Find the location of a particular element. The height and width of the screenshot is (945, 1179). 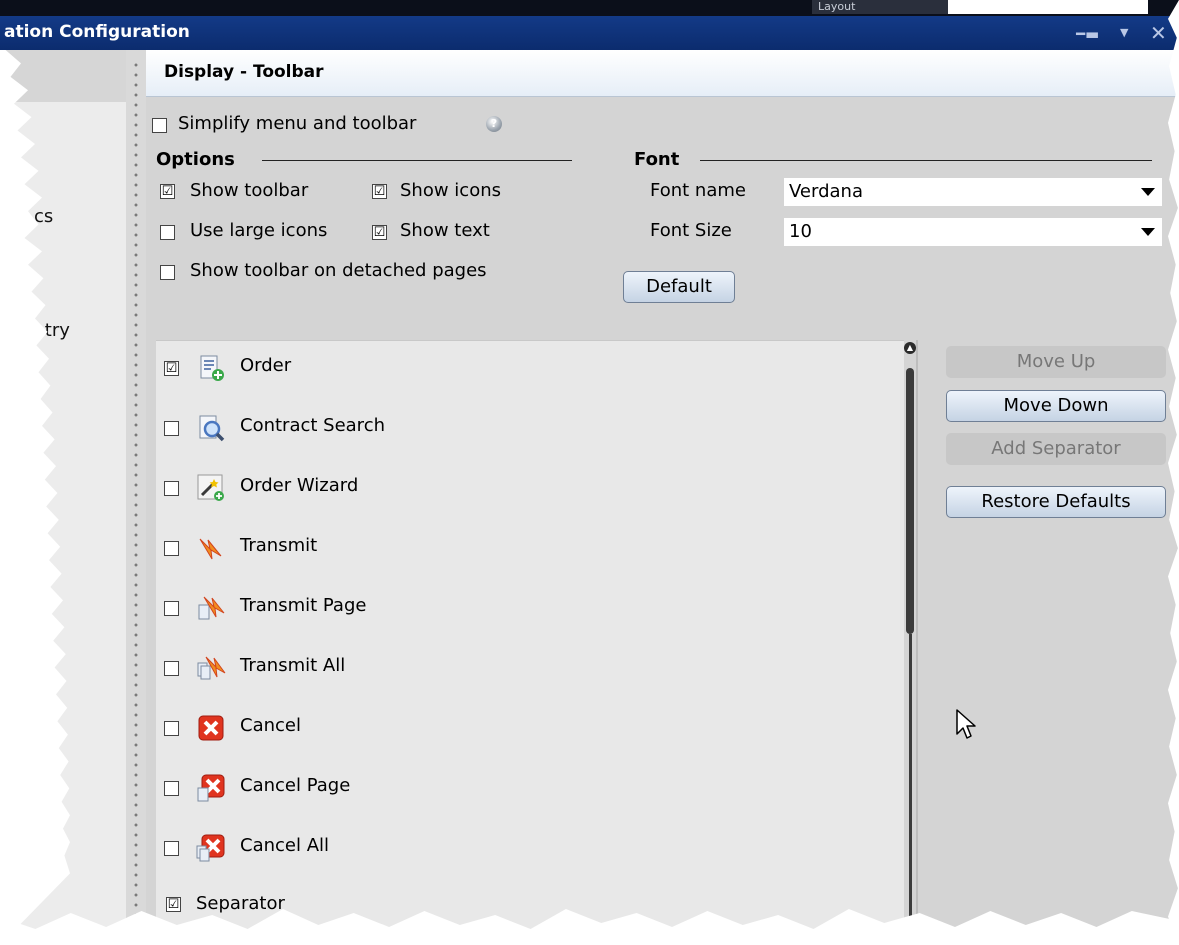

show-icons-label: Show icons is located at coordinates (450, 190).